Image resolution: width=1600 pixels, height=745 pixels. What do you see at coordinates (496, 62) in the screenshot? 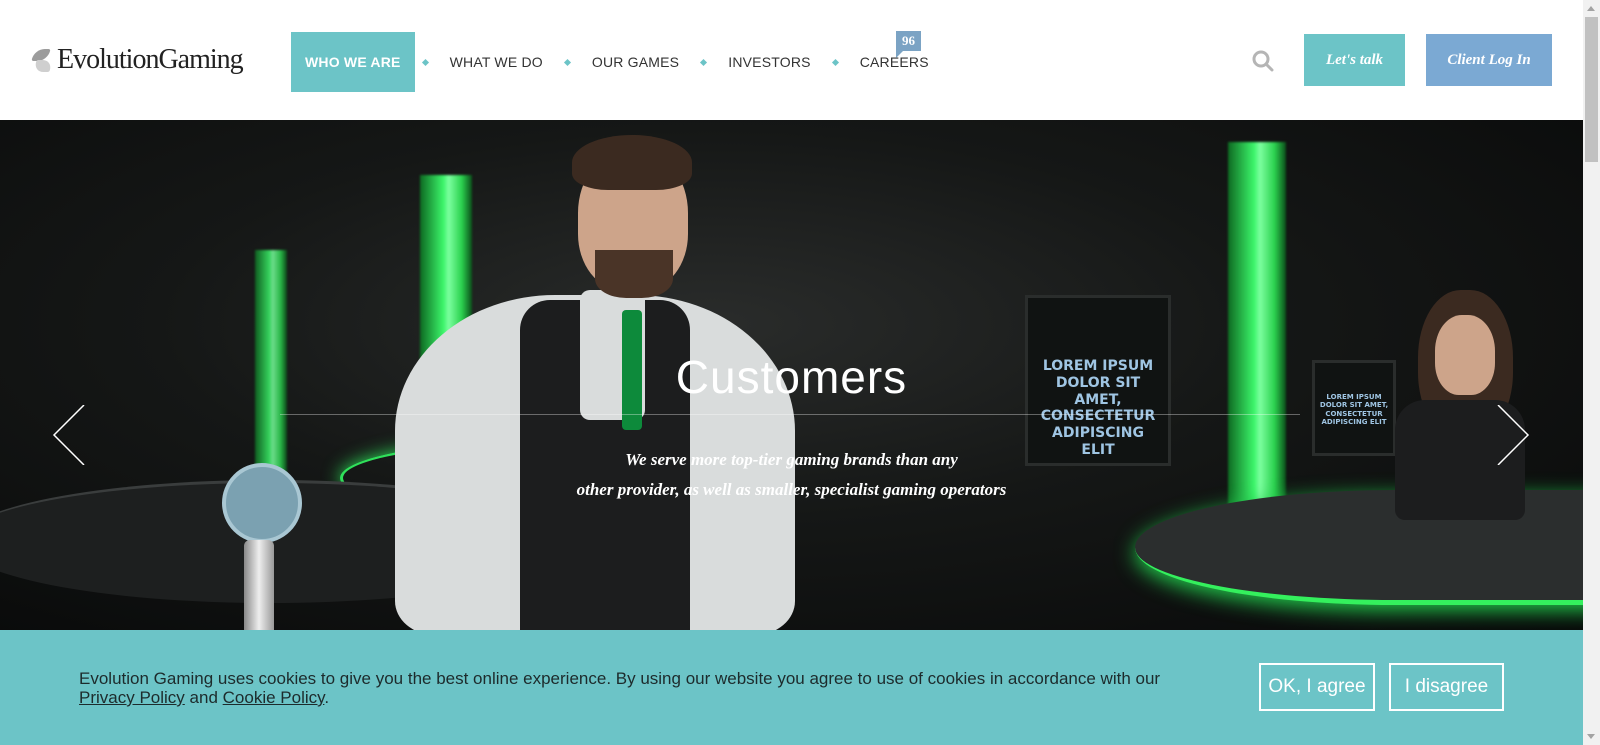
I see `nav-what-we-do: WHAT WE DO` at bounding box center [496, 62].